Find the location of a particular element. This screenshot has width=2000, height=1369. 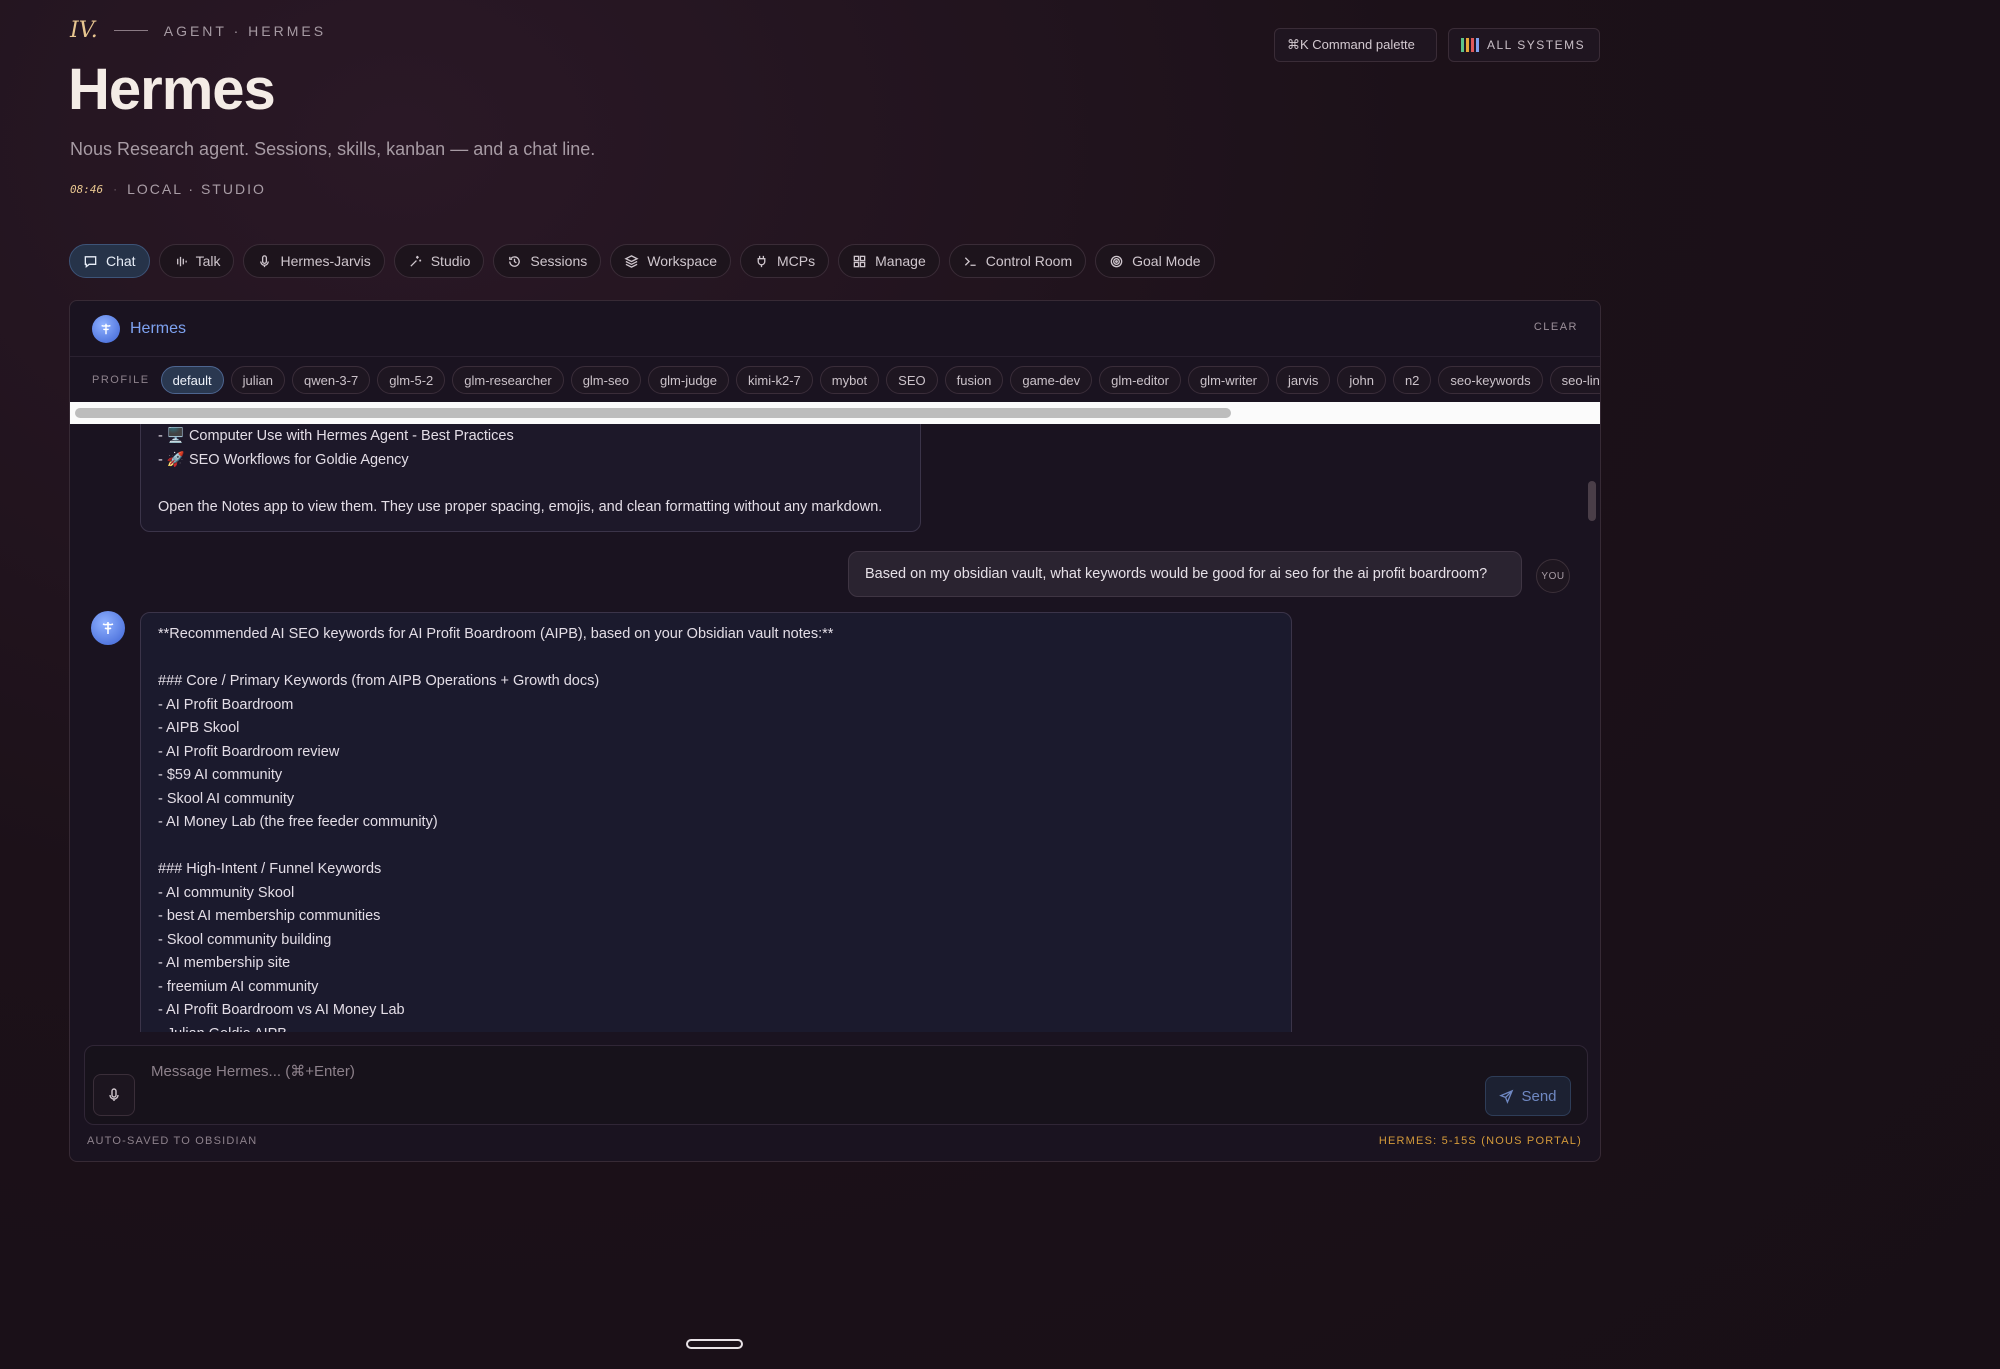

message-line: - AIPB Skool is located at coordinates (199, 728).